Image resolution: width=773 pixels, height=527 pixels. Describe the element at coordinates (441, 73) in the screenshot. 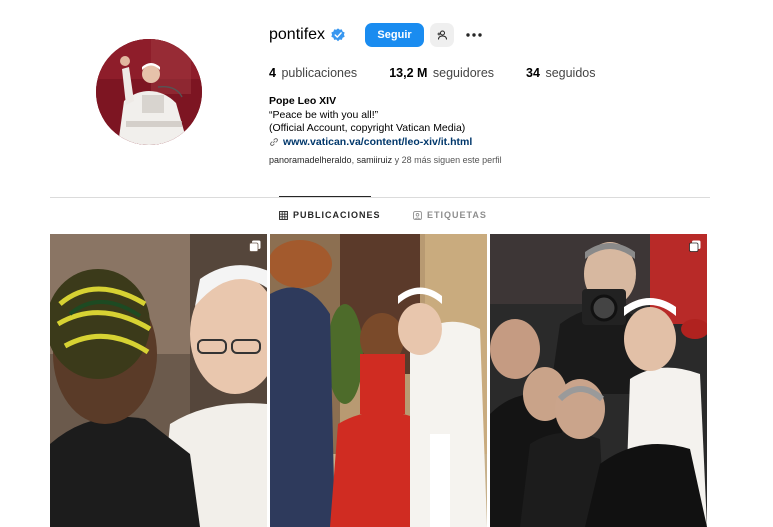

I see `followers-count: 13,2 M seguidores` at that location.